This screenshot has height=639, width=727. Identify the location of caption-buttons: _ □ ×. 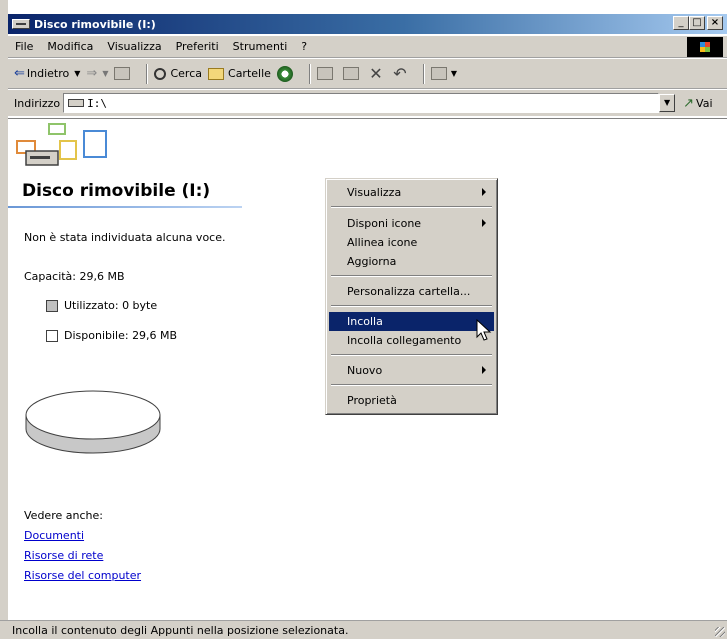
(698, 23).